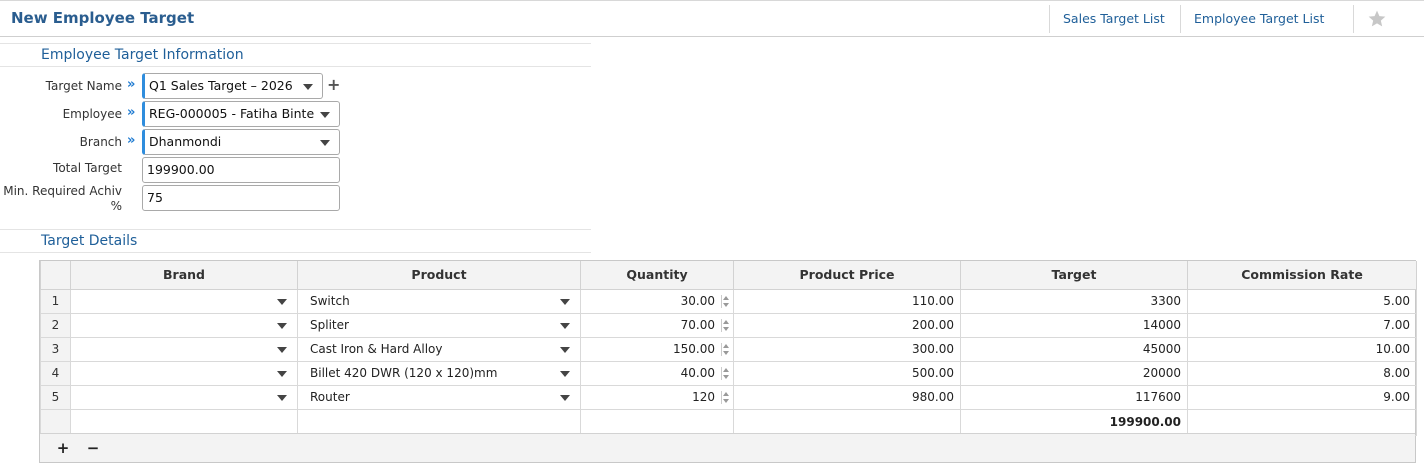 The height and width of the screenshot is (465, 1424). I want to click on target-cell: 20000, so click(1074, 373).